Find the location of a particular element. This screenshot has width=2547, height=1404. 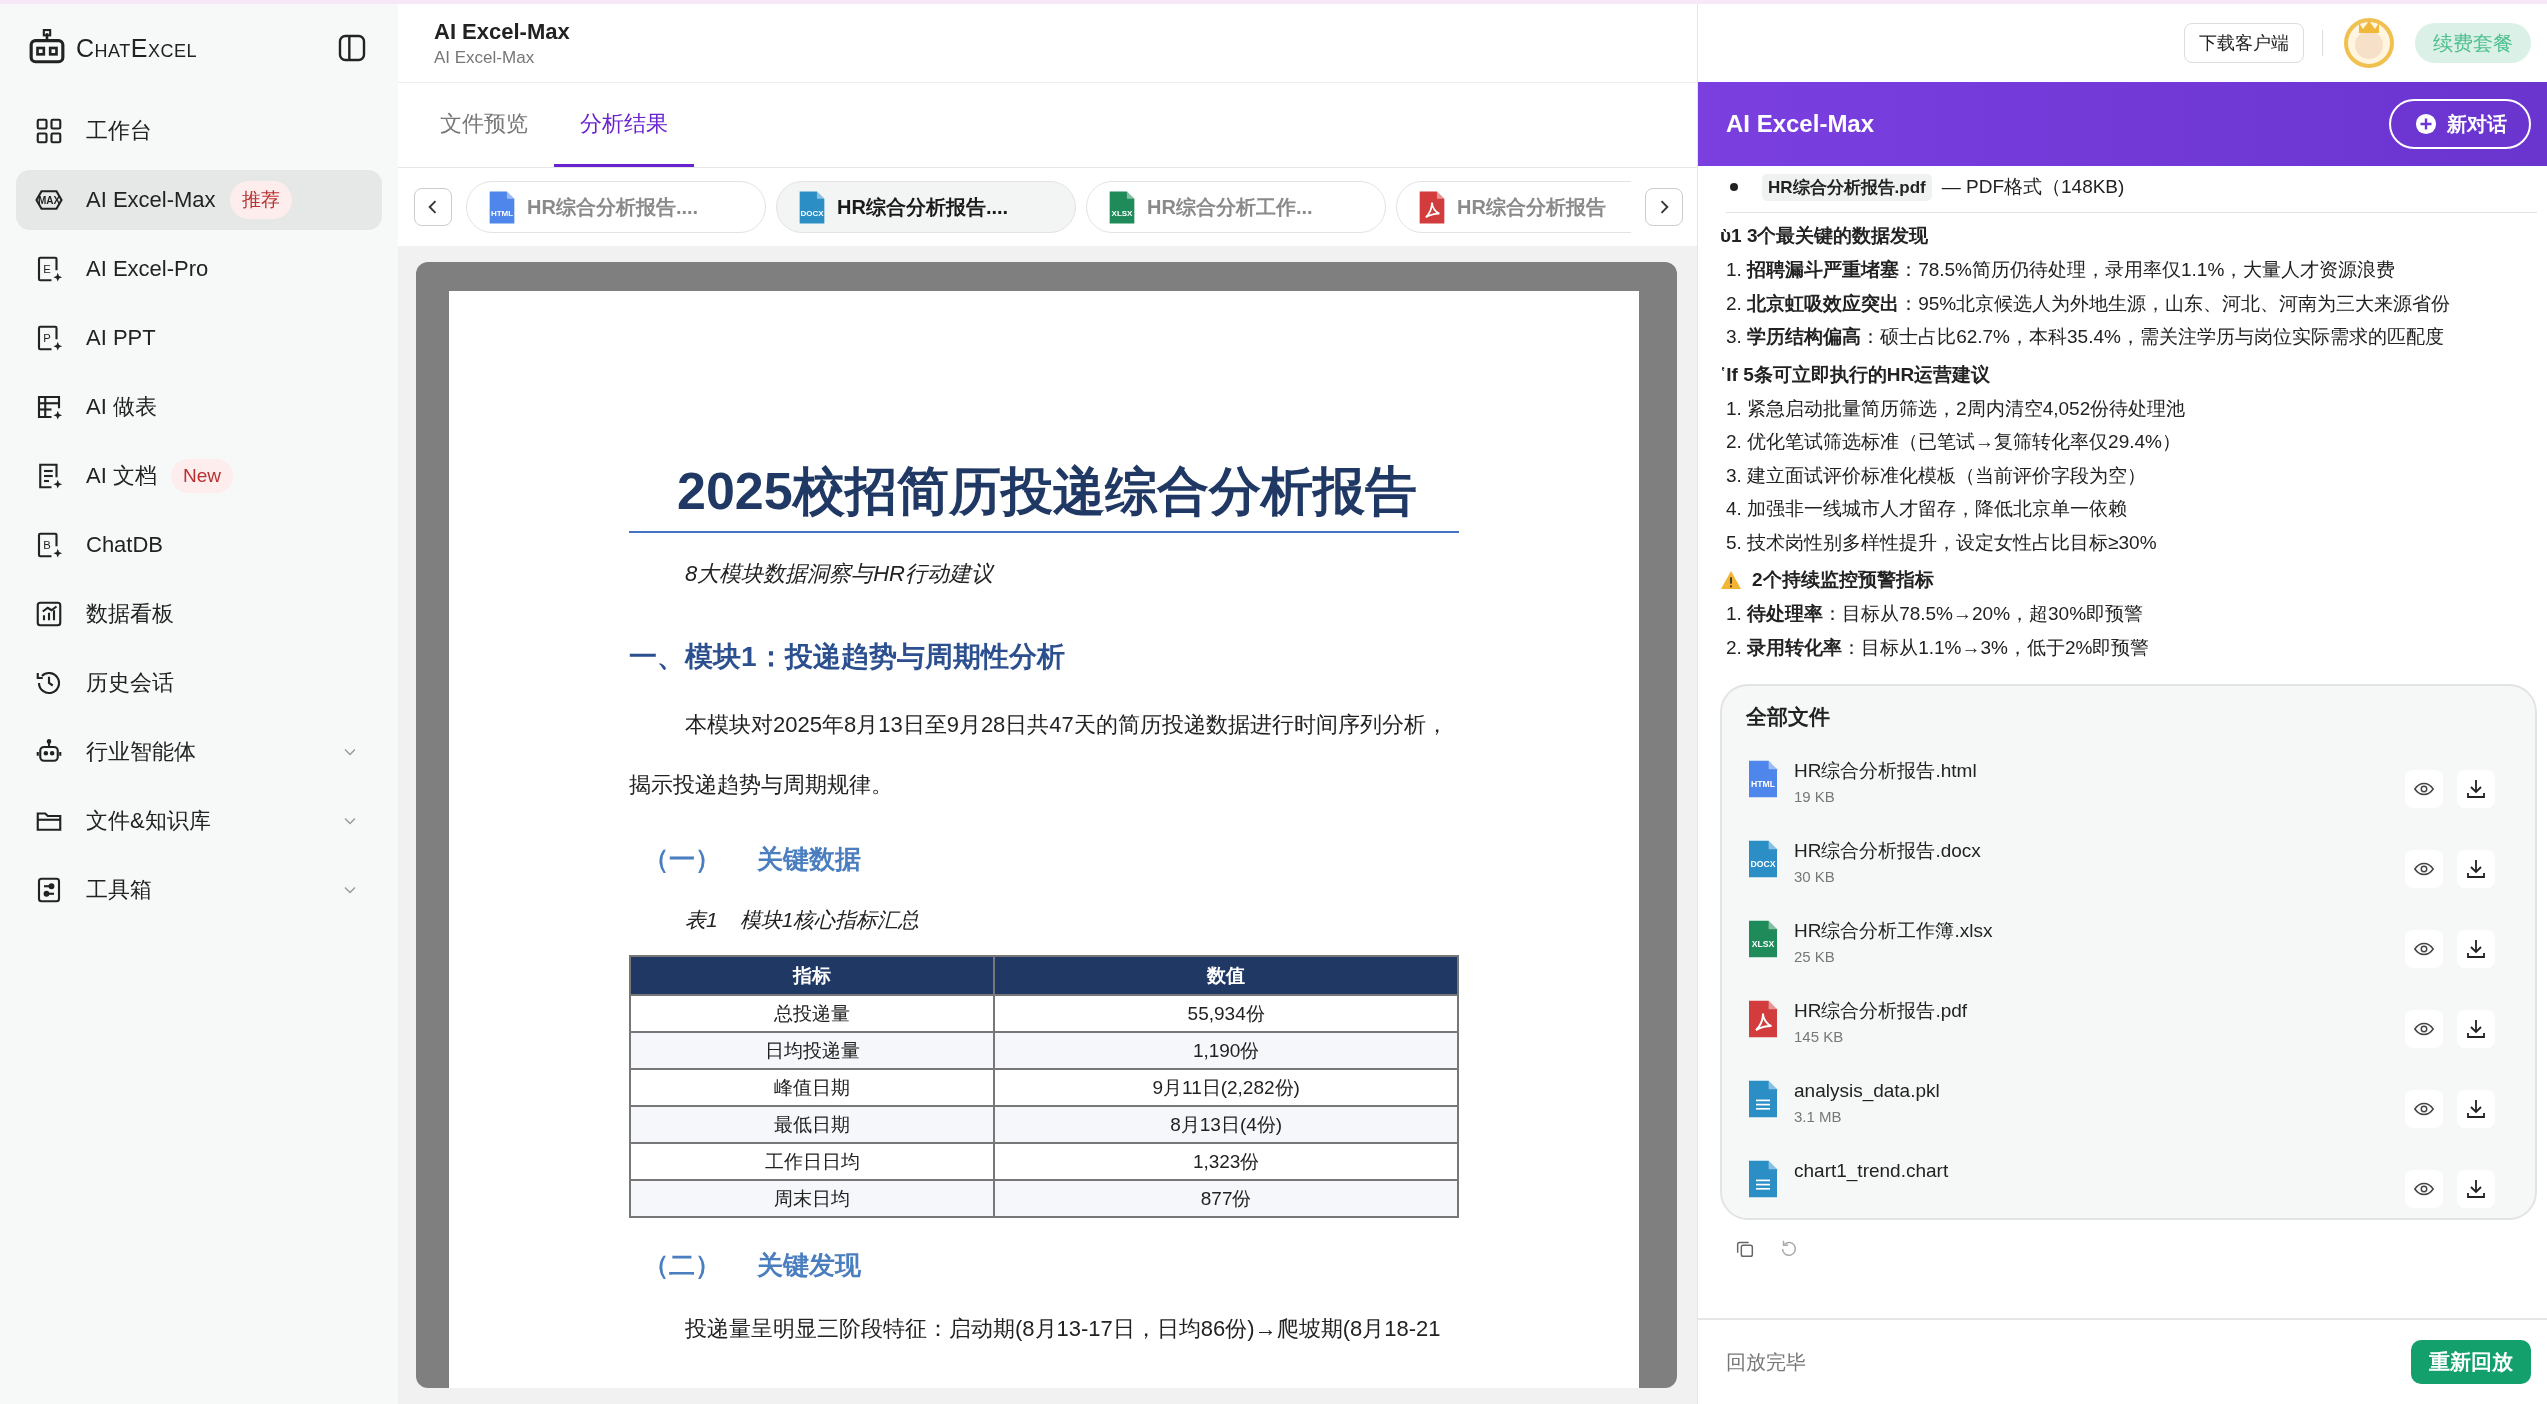

files-title: 全部文件 is located at coordinates (1788, 717).